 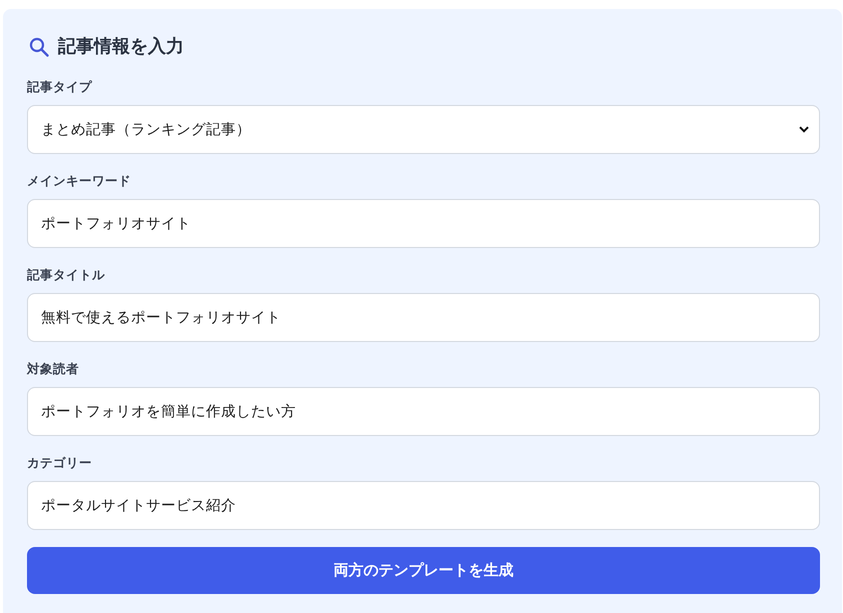 What do you see at coordinates (423, 317) in the screenshot?
I see `text-input: 無料で使えるポートフォリオサイト` at bounding box center [423, 317].